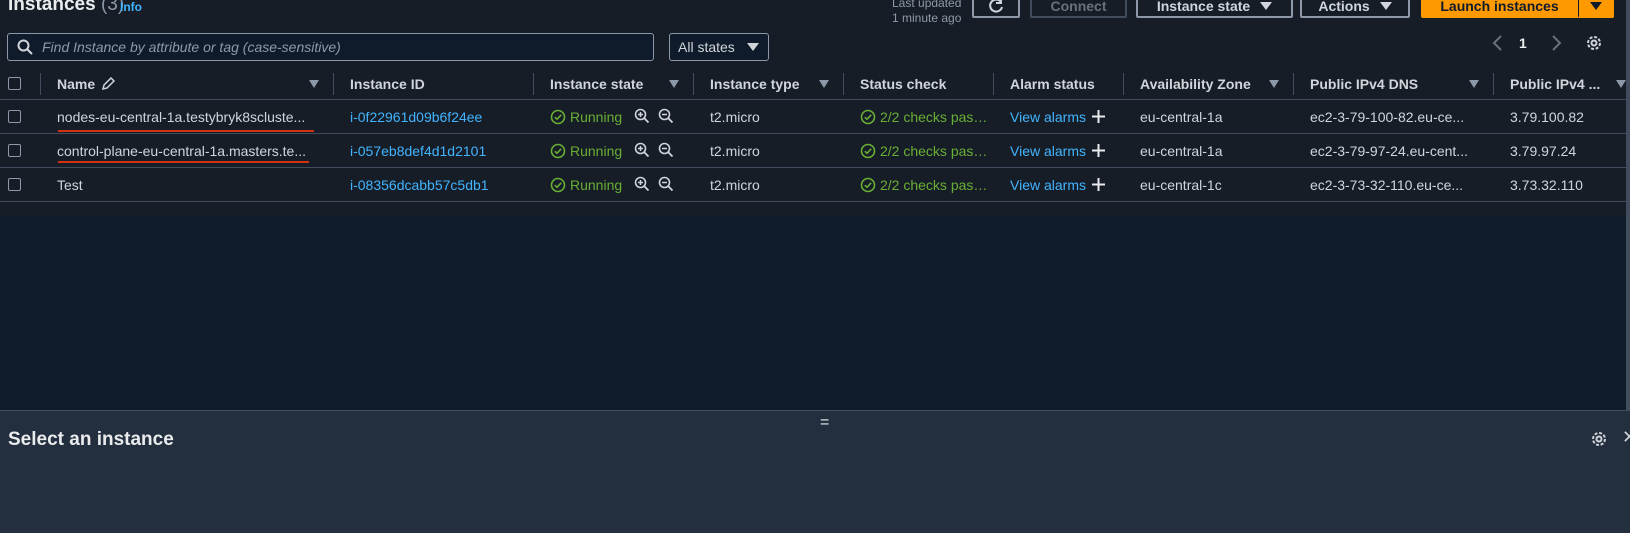 This screenshot has width=1630, height=533. What do you see at coordinates (1556, 43) in the screenshot?
I see `chevron-right-icon` at bounding box center [1556, 43].